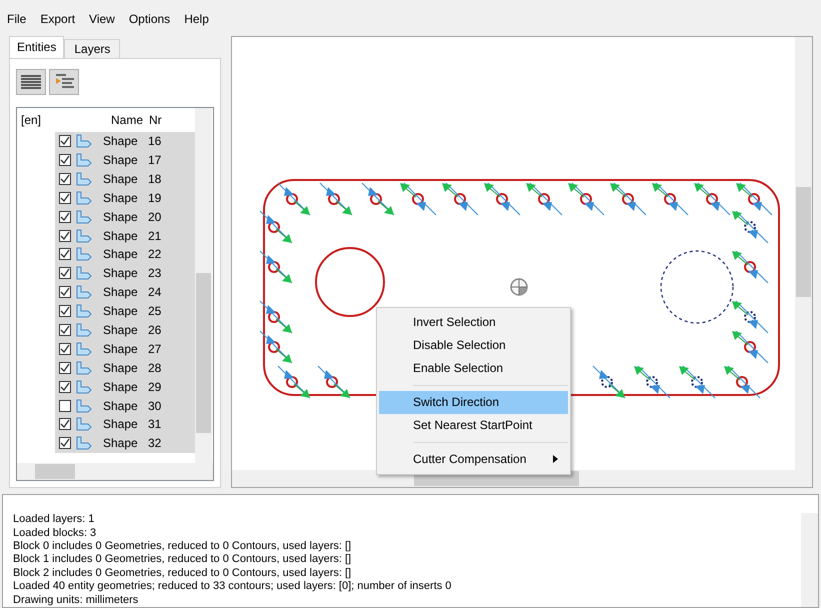  I want to click on menu-item: Help, so click(196, 19).